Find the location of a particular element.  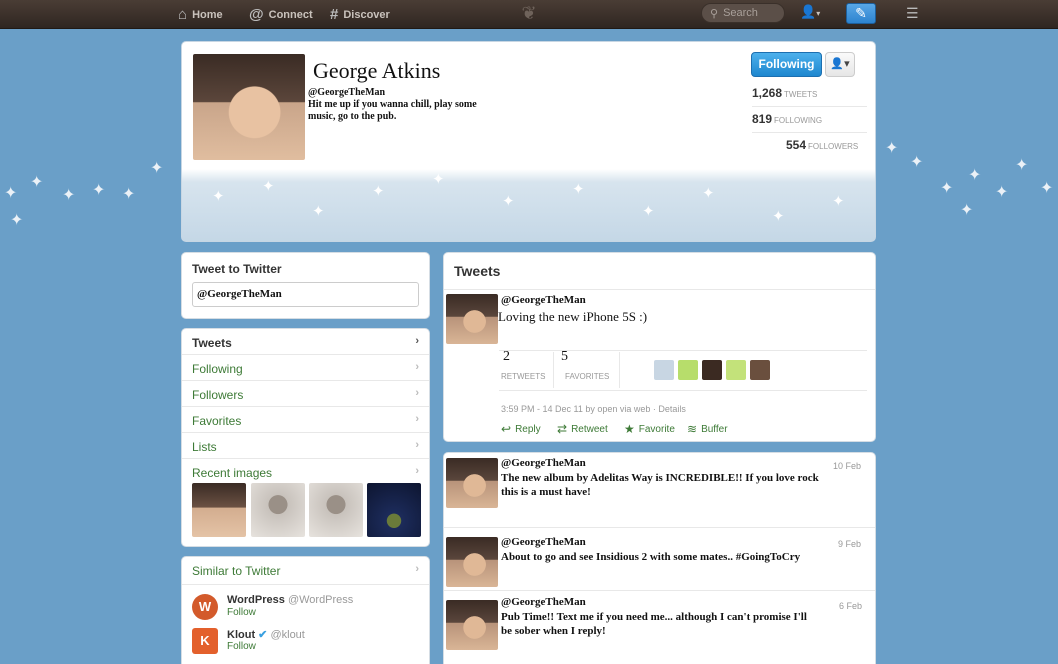

at-icon: @ is located at coordinates (256, 14).